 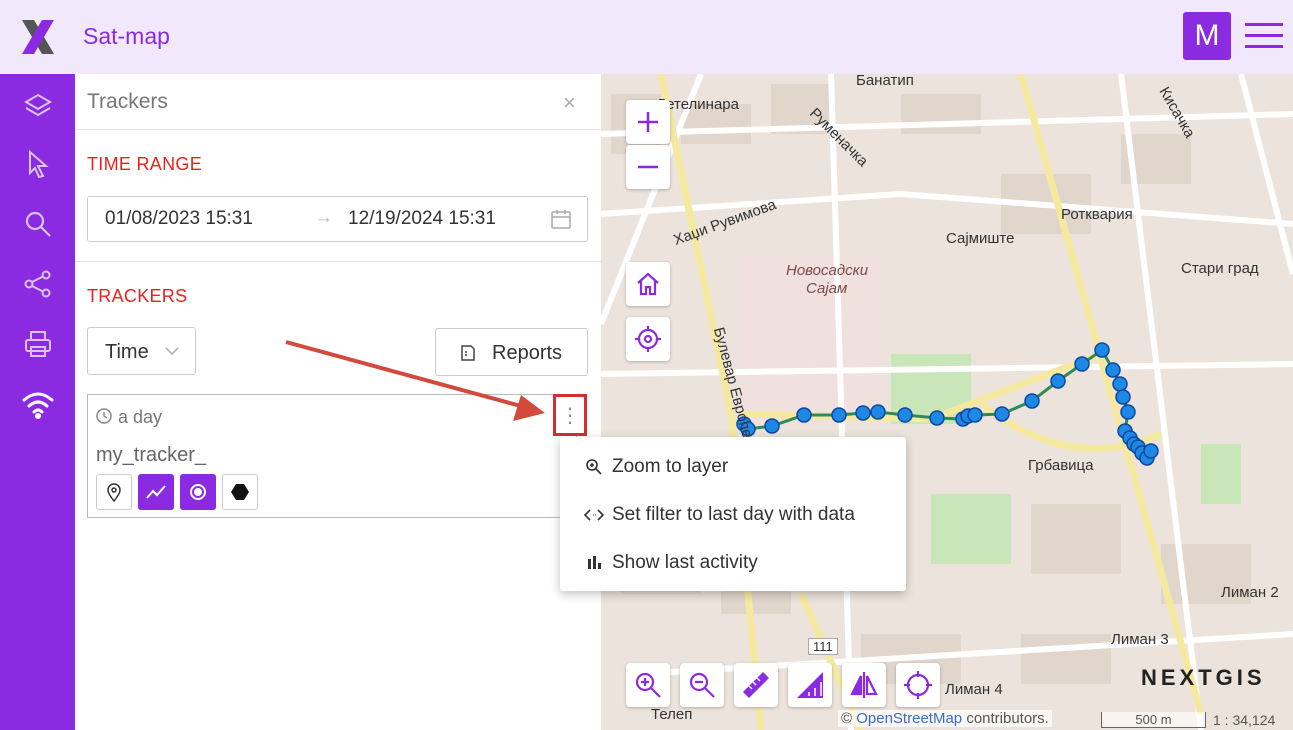 What do you see at coordinates (104, 416) in the screenshot?
I see `clock-history-icon` at bounding box center [104, 416].